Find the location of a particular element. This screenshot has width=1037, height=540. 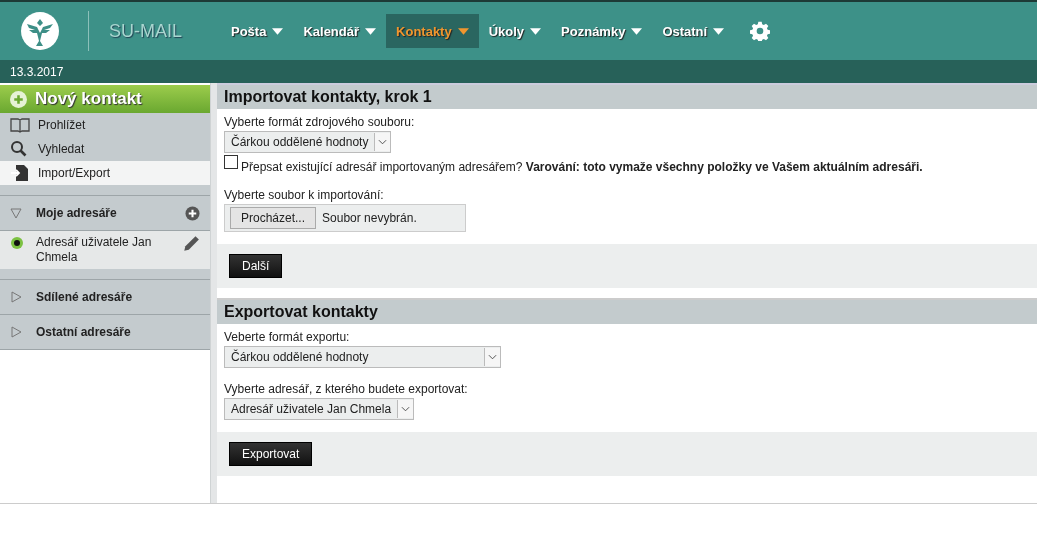

section-title: Exportovat kontakty is located at coordinates (301, 312).